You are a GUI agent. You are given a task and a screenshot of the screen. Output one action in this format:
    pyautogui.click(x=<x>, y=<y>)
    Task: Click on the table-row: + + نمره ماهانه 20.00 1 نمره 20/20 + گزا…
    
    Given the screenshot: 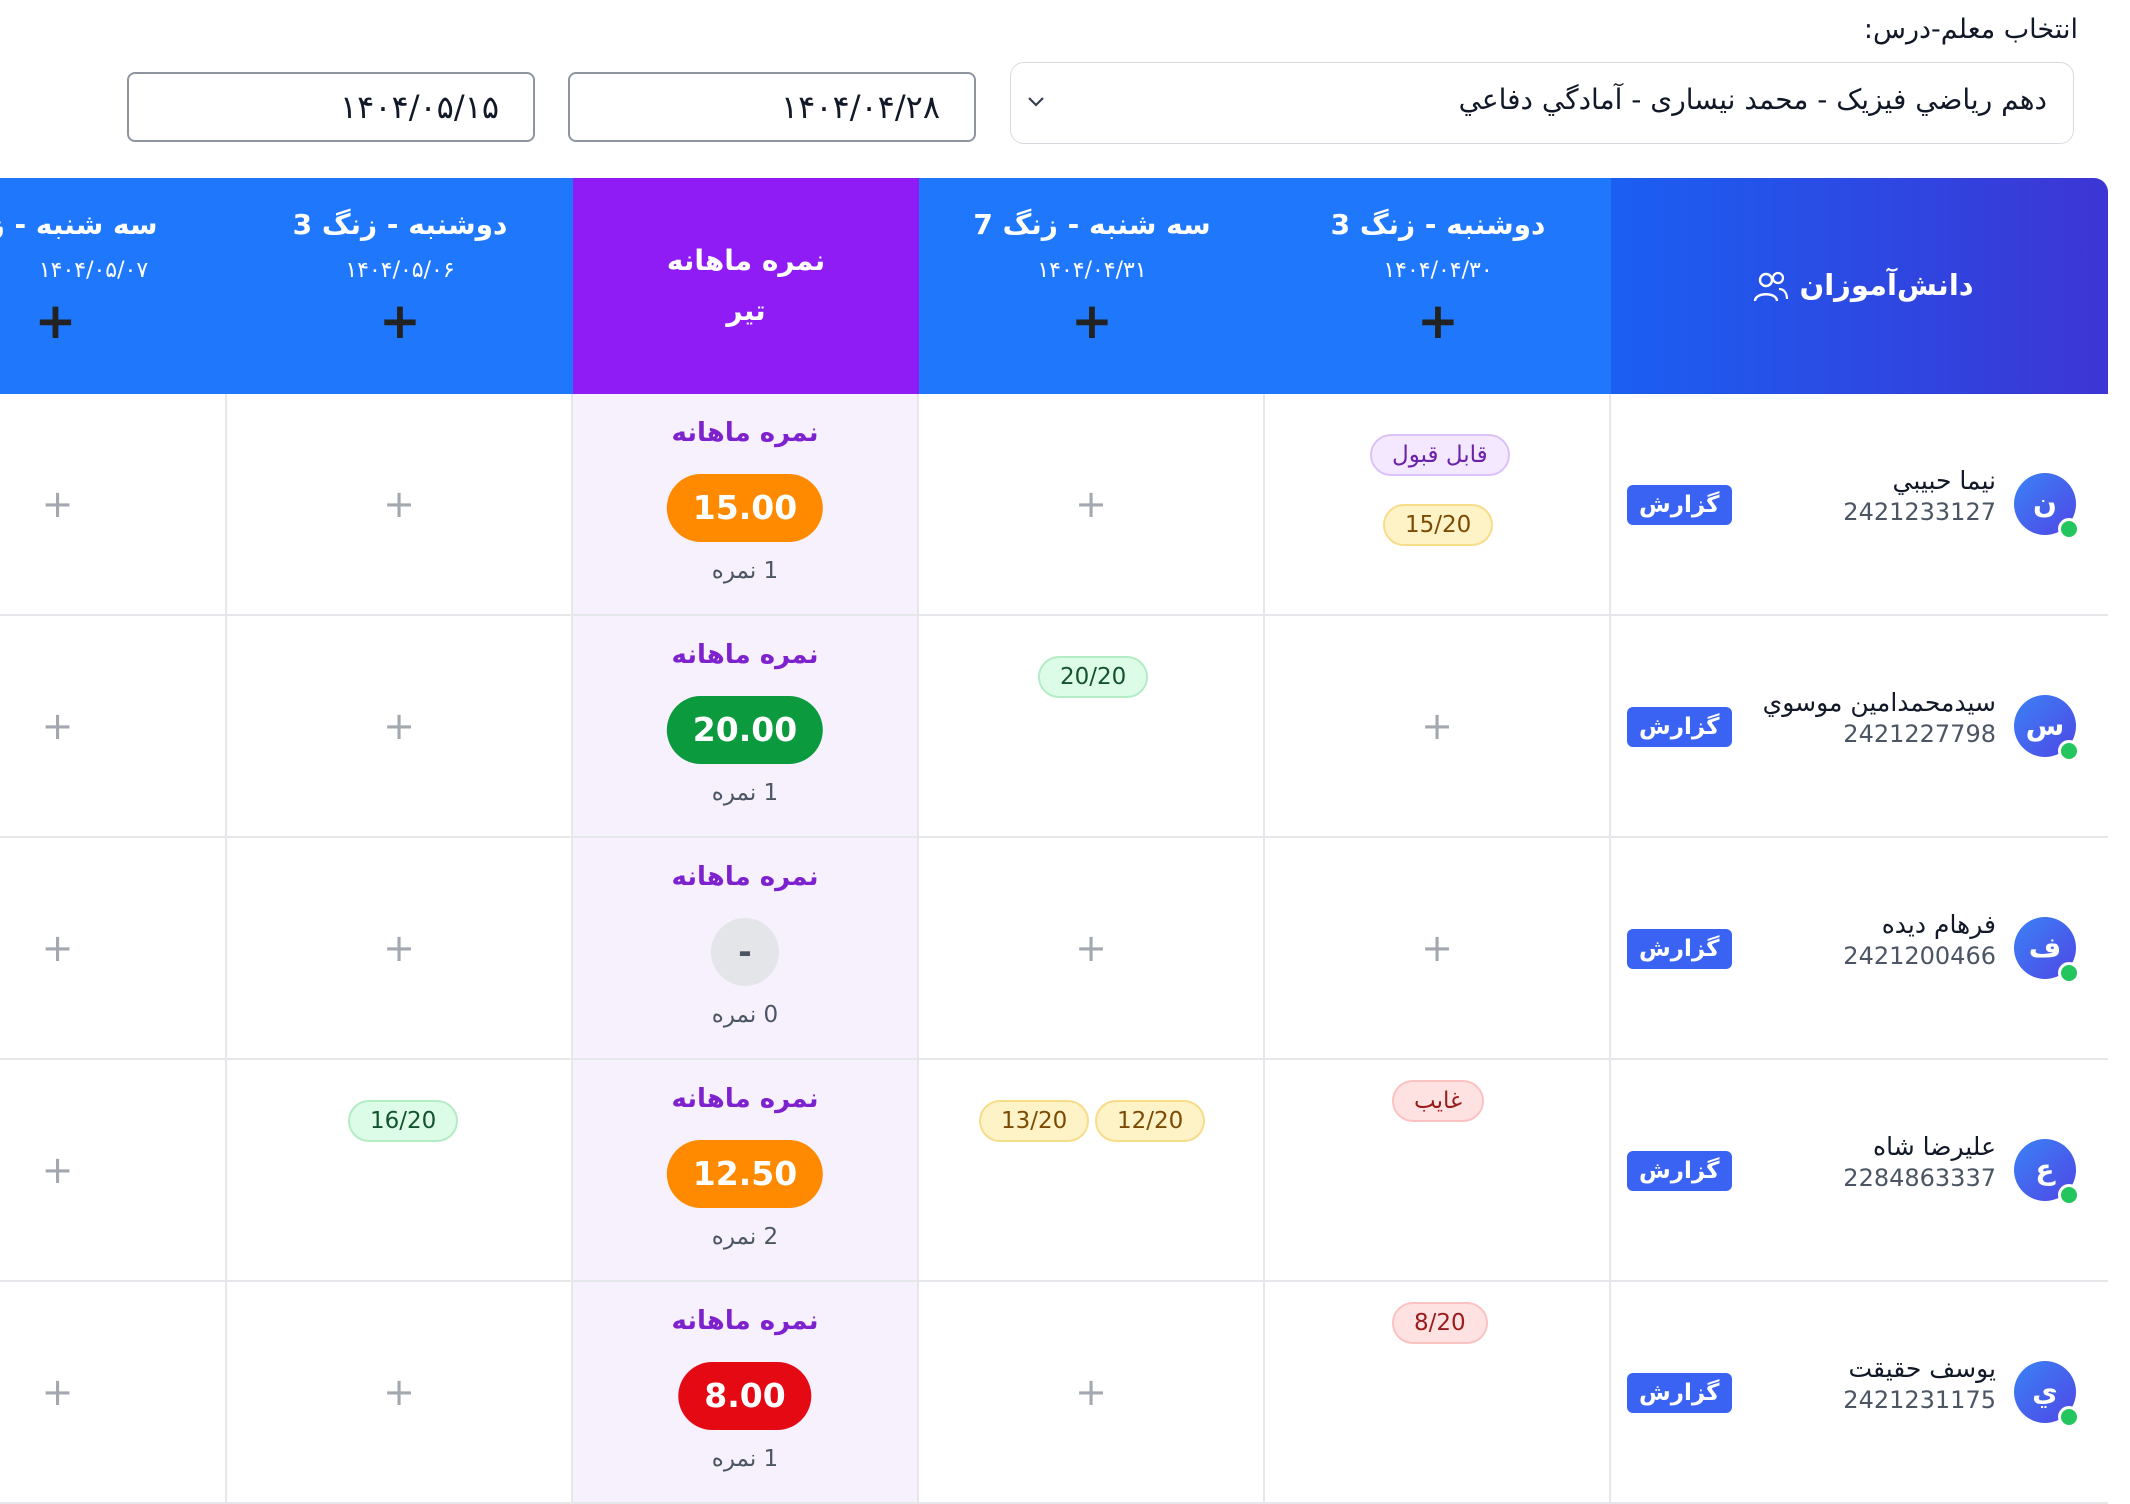 What is the action you would take?
    pyautogui.click(x=1054, y=727)
    